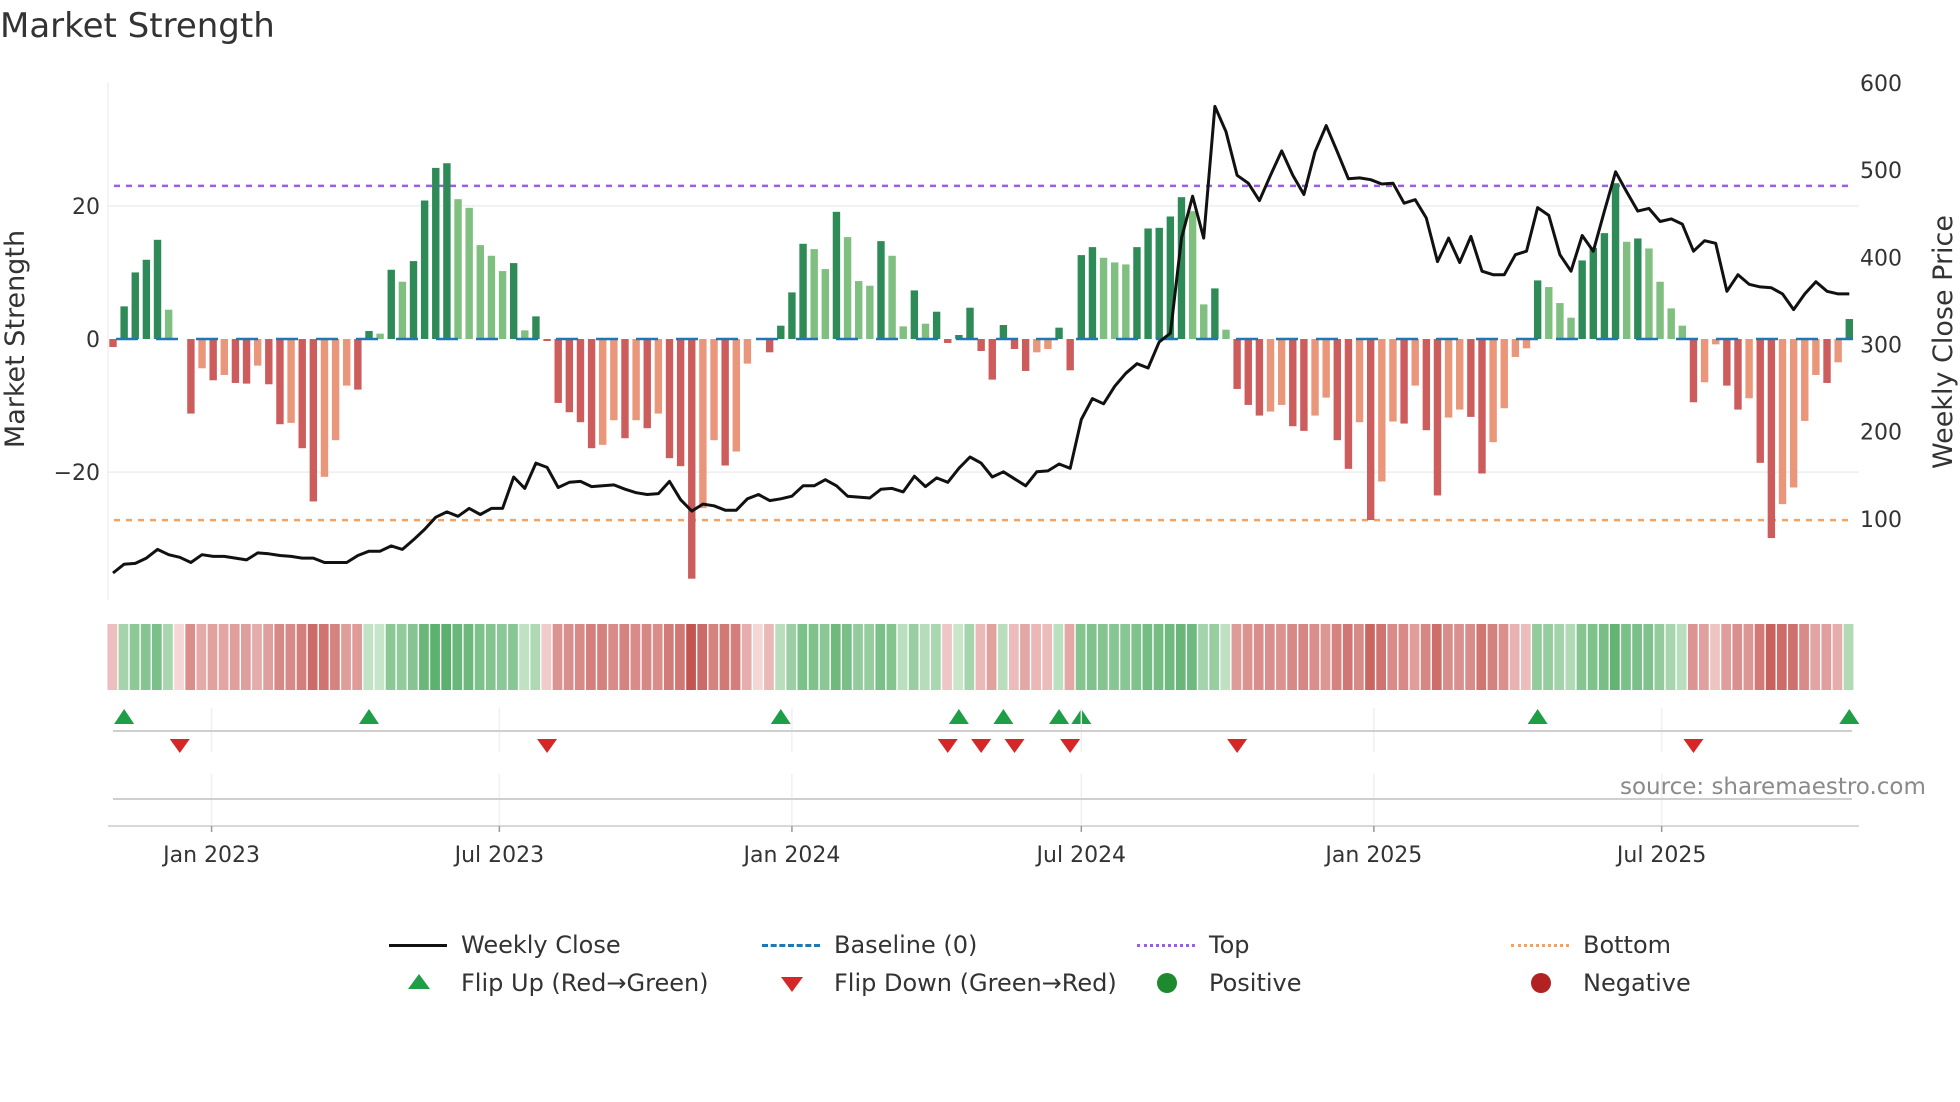  What do you see at coordinates (1881, 84) in the screenshot?
I see `y2-tick-label: 600` at bounding box center [1881, 84].